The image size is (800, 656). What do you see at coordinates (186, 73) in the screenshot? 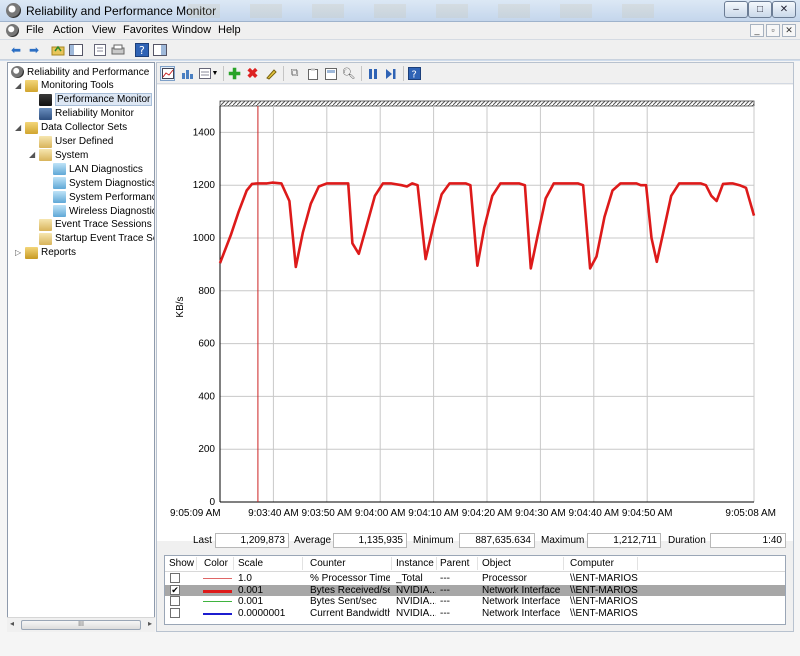
I see `view-histogram-icon` at bounding box center [186, 73].